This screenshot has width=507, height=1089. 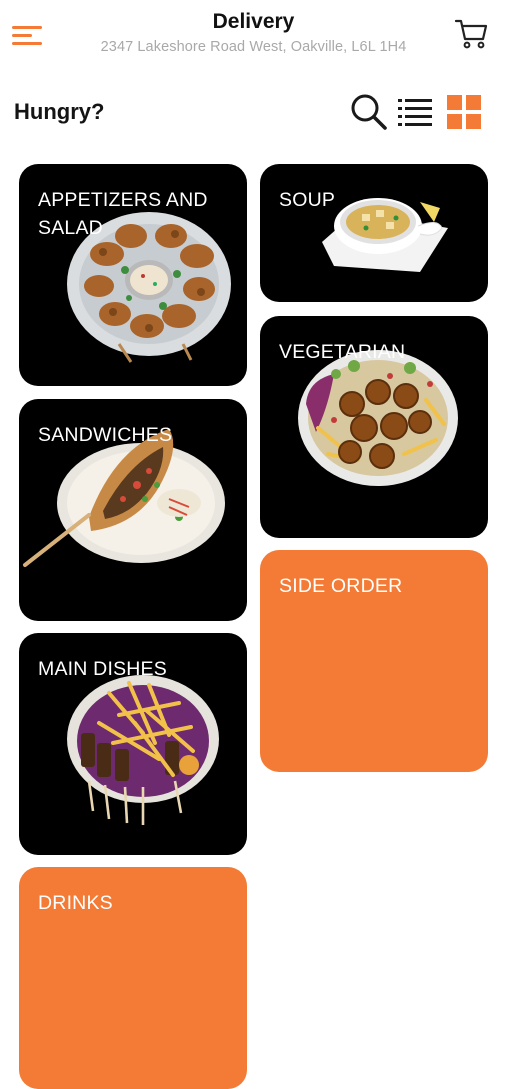 I want to click on category-card-vegetarian: VEGETARIAN, so click(x=374, y=427).